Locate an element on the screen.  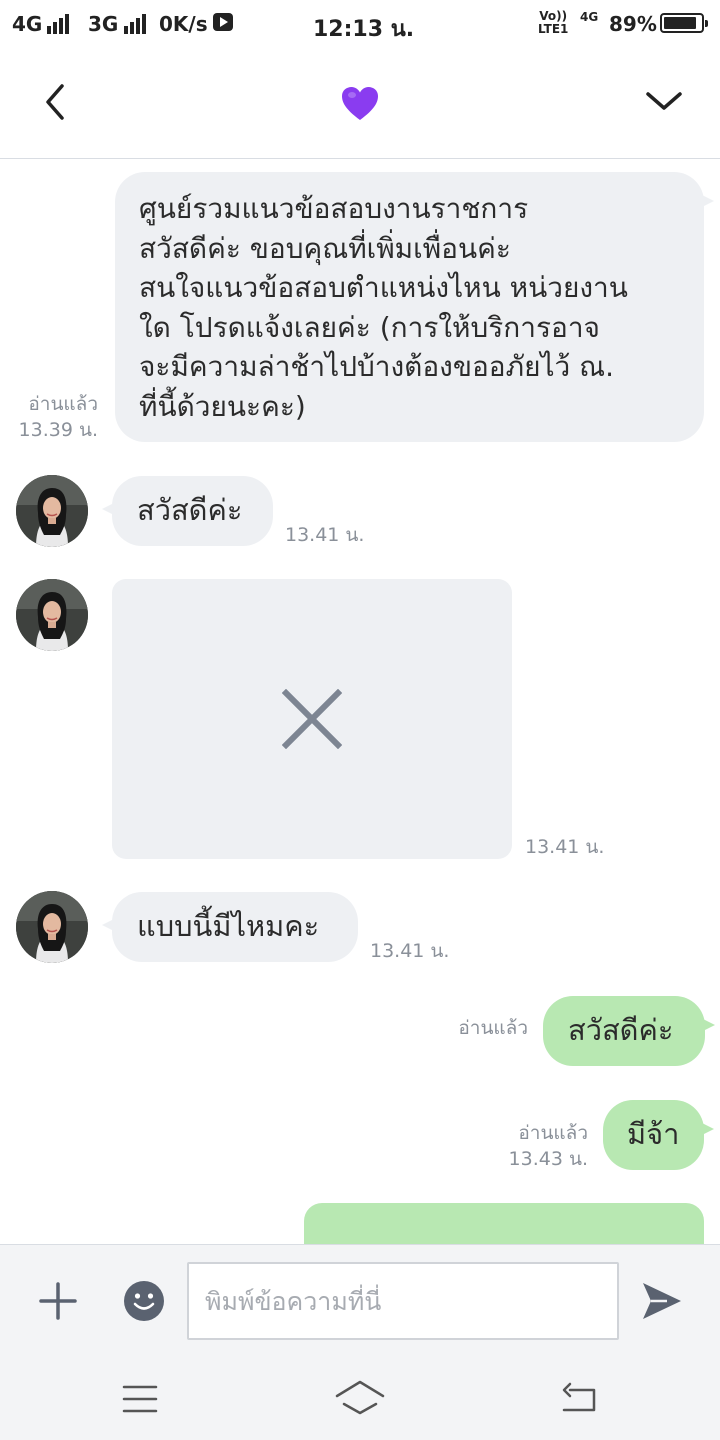
message-time: 13.39 น. is located at coordinates (58, 430).